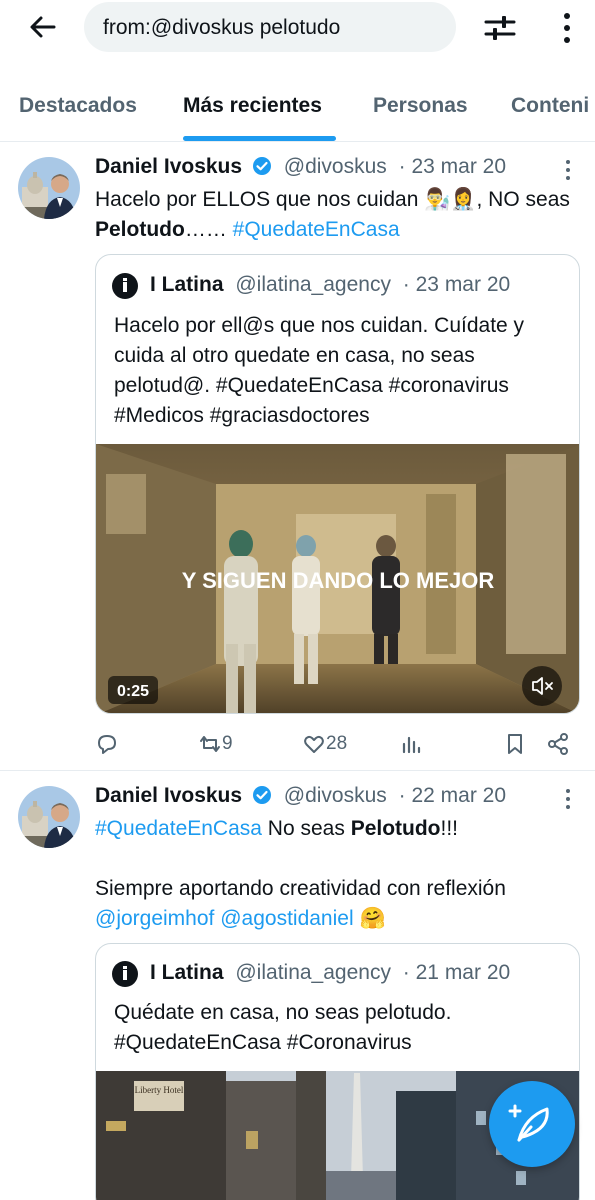  What do you see at coordinates (449, 828) in the screenshot?
I see `tweet-text-part: !!!` at bounding box center [449, 828].